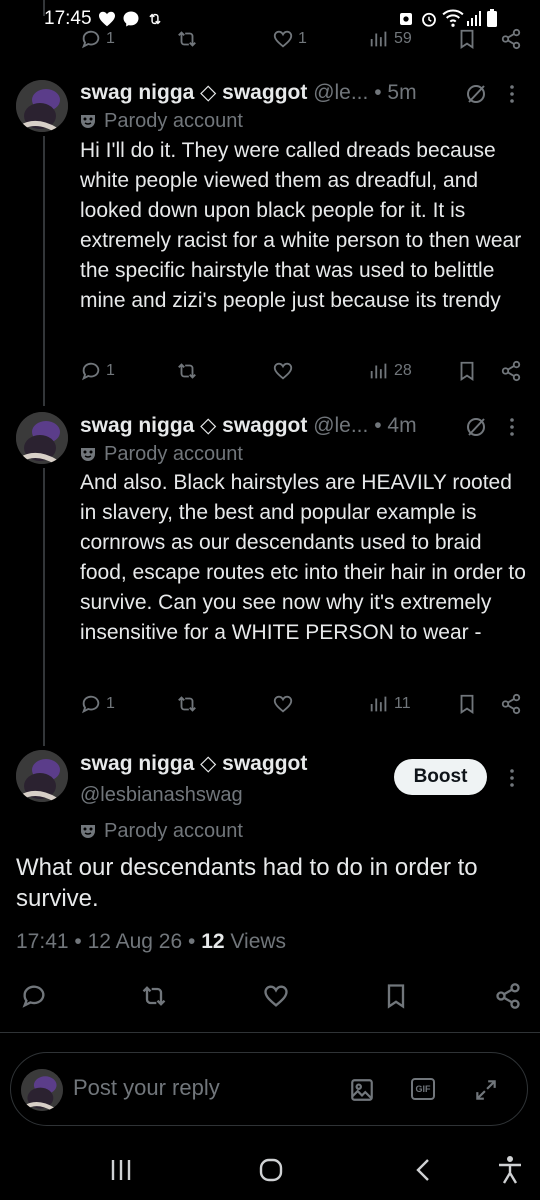 The height and width of the screenshot is (1200, 540). I want to click on share-icon, so click(511, 371).